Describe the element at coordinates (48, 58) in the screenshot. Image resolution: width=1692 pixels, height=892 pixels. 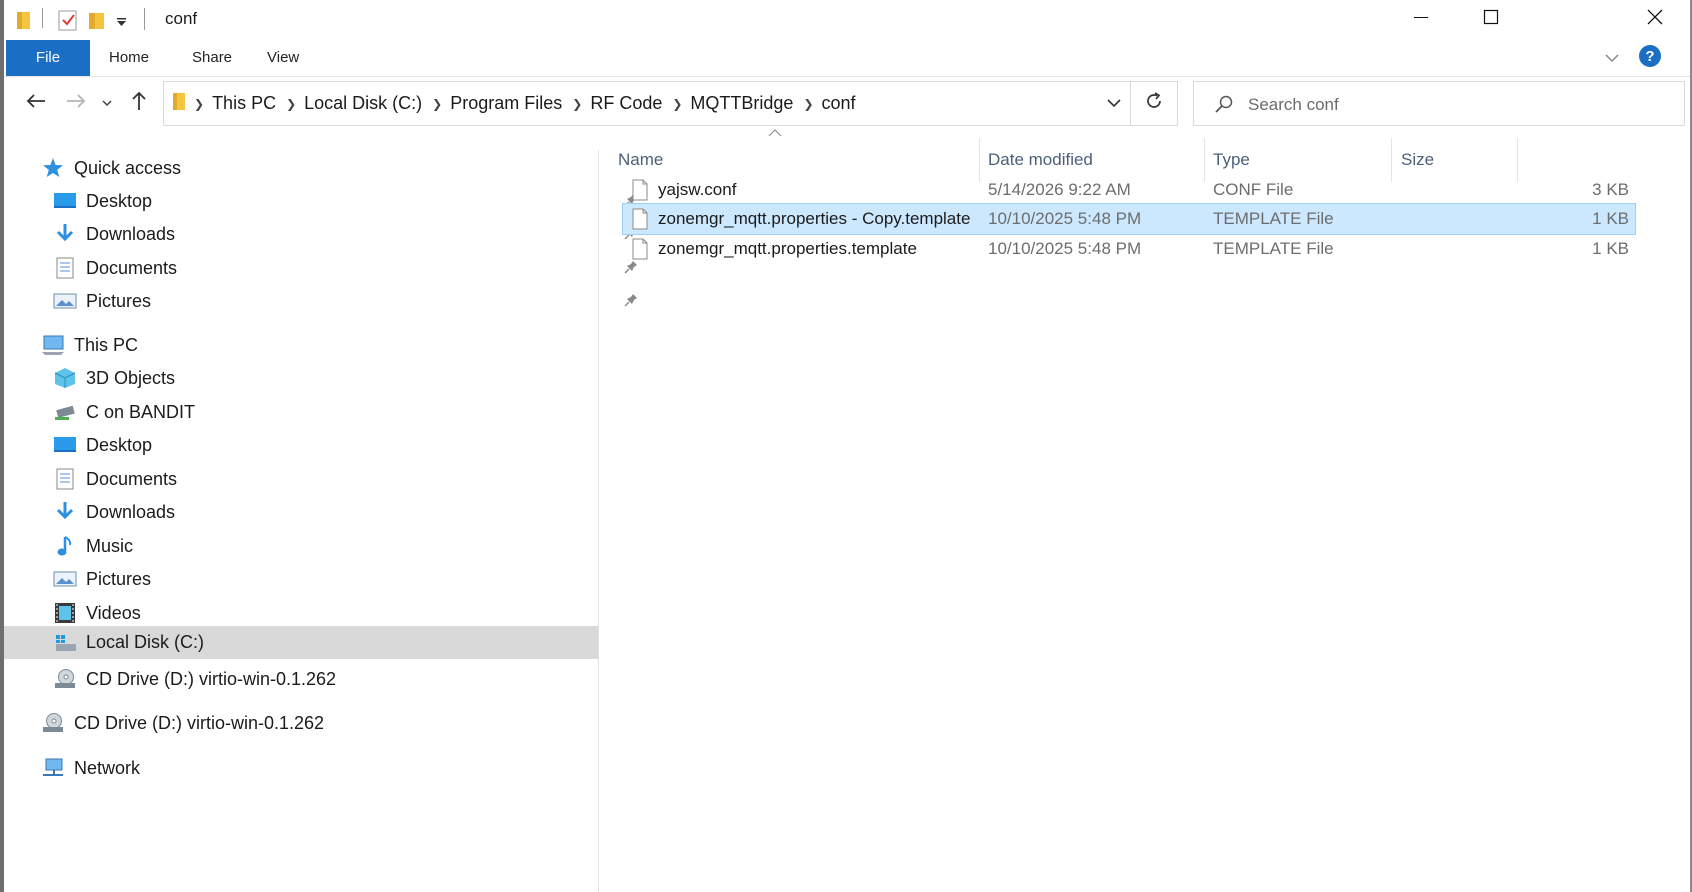
I see `tab-file: File` at that location.